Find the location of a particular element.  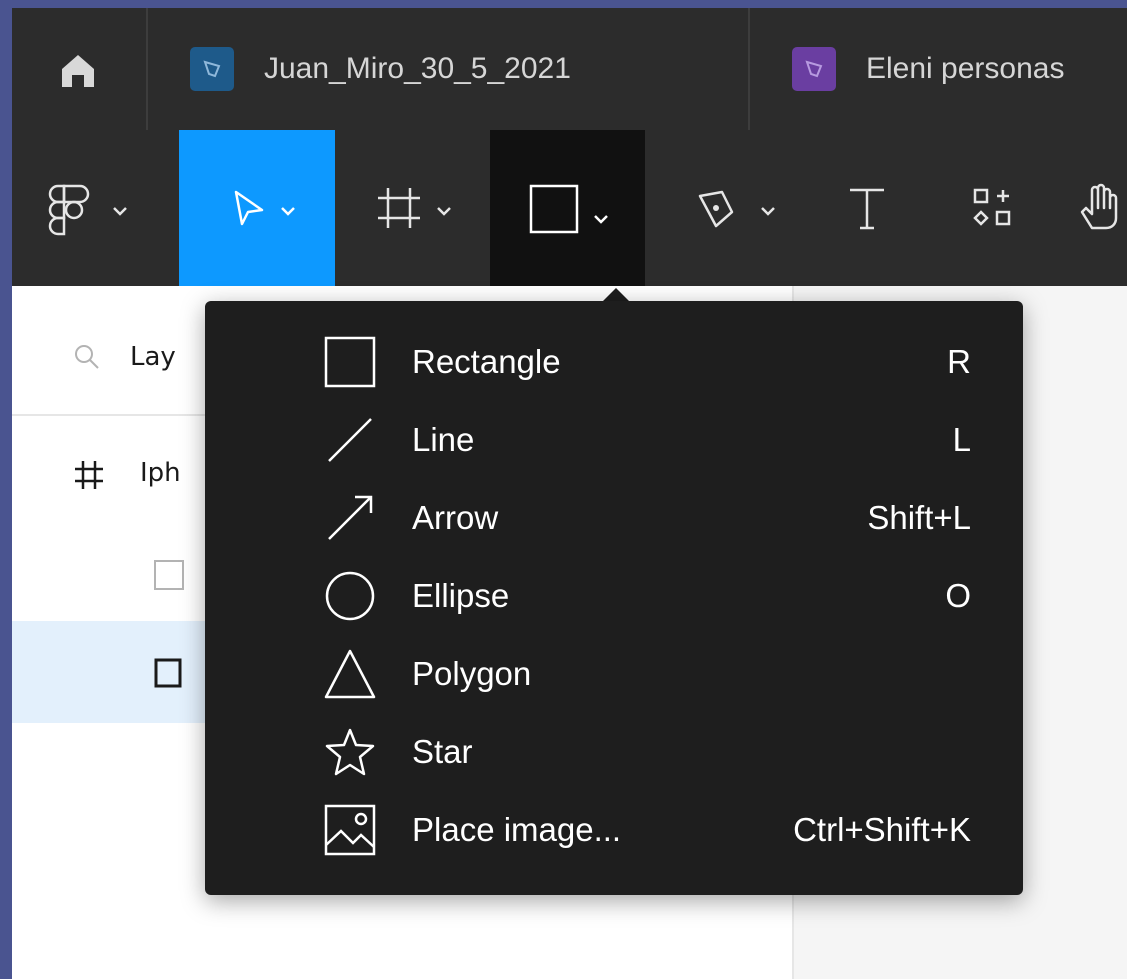

menu-item-place-image: Place image... Ctrl+Shift+K is located at coordinates (614, 830).